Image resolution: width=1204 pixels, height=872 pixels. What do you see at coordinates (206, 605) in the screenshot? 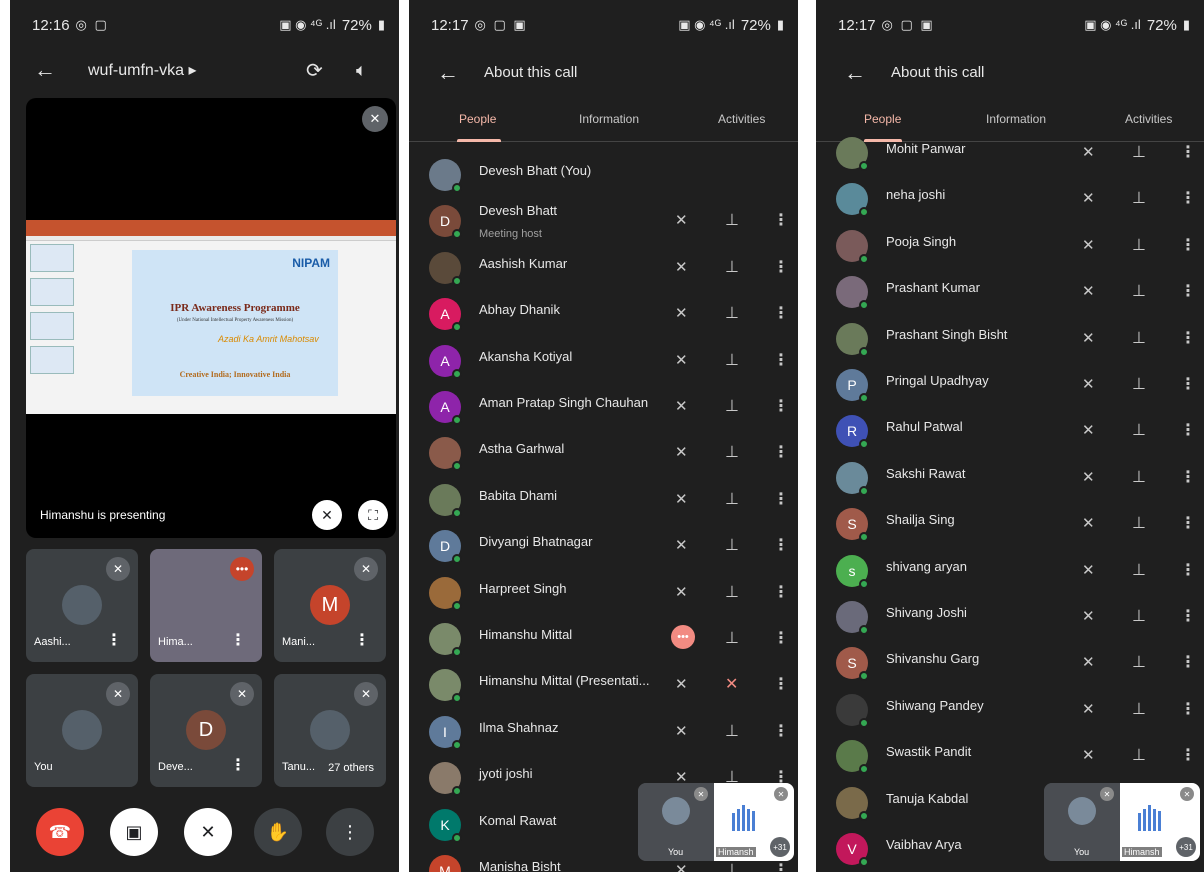
I see `participant-tile: ••• Hima... ⋮` at bounding box center [206, 605].